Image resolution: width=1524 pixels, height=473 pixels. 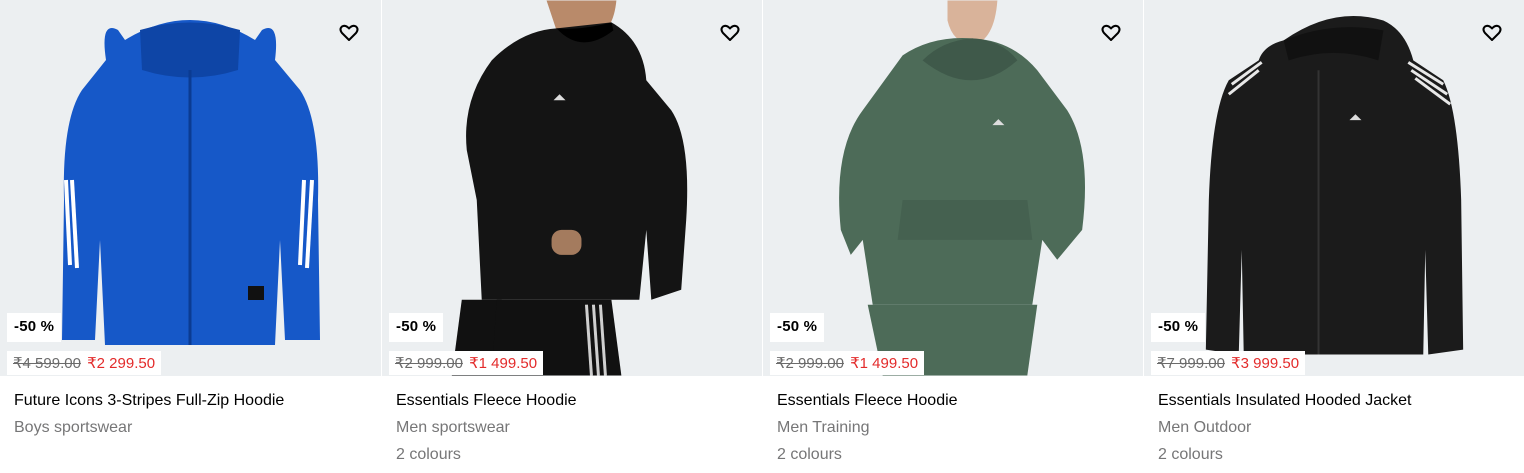 I want to click on original-price: ₹7 999.00, so click(x=1191, y=363).